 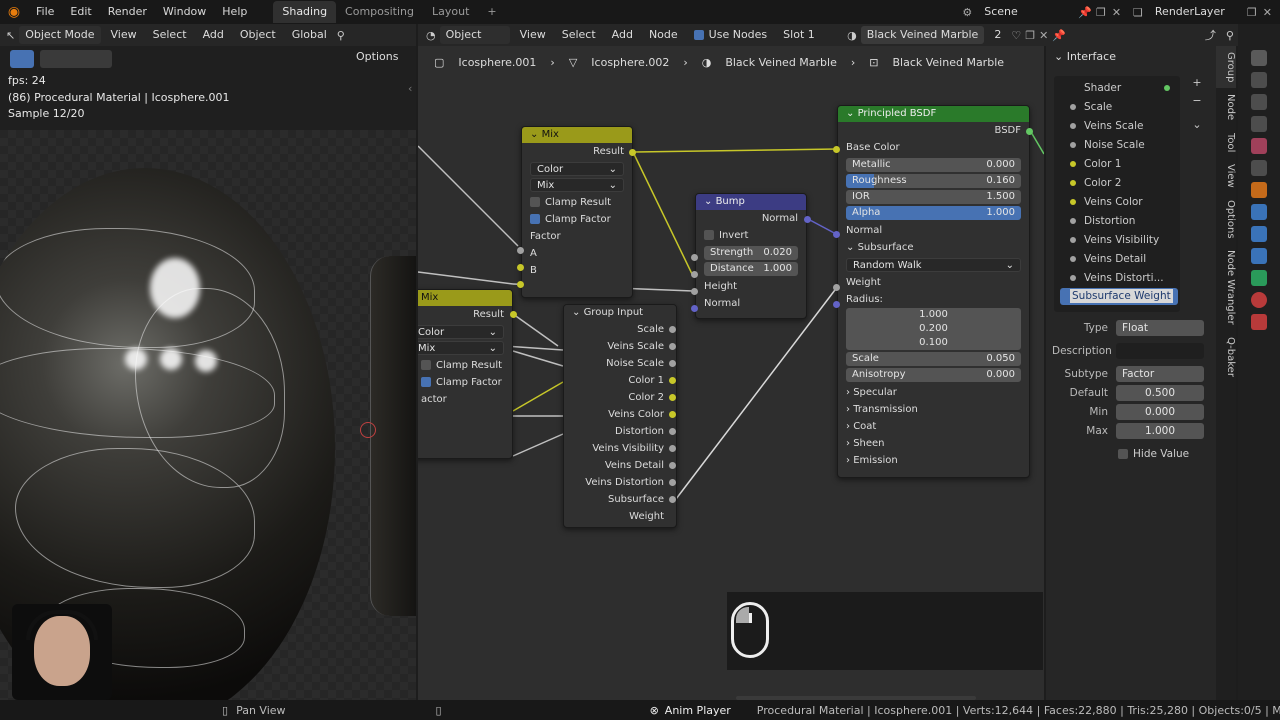 What do you see at coordinates (933, 315) in the screenshot?
I see `radius-x-field: 1.000` at bounding box center [933, 315].